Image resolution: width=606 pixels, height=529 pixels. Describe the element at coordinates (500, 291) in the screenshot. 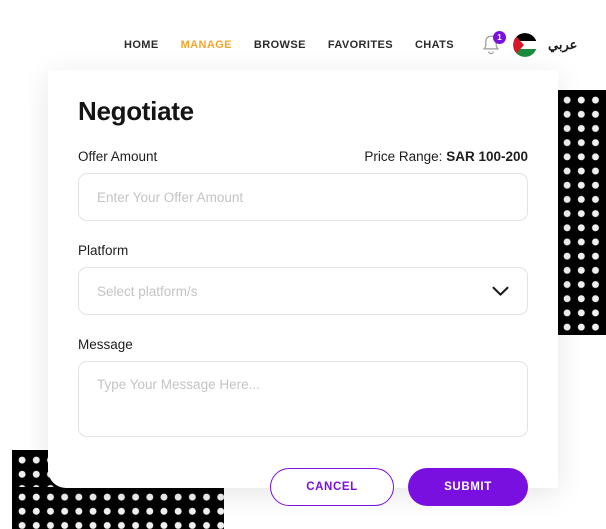

I see `chevron-down-icon` at that location.